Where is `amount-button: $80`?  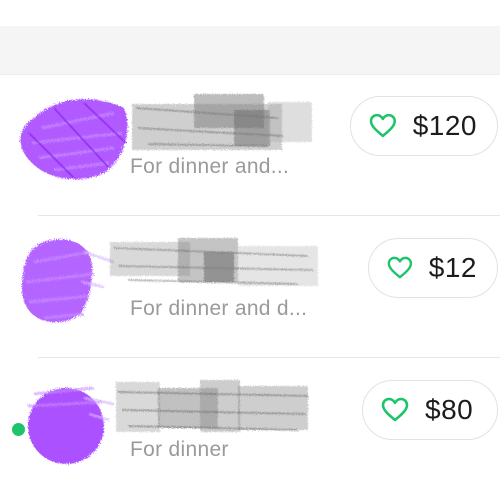
amount-button: $80 is located at coordinates (430, 410).